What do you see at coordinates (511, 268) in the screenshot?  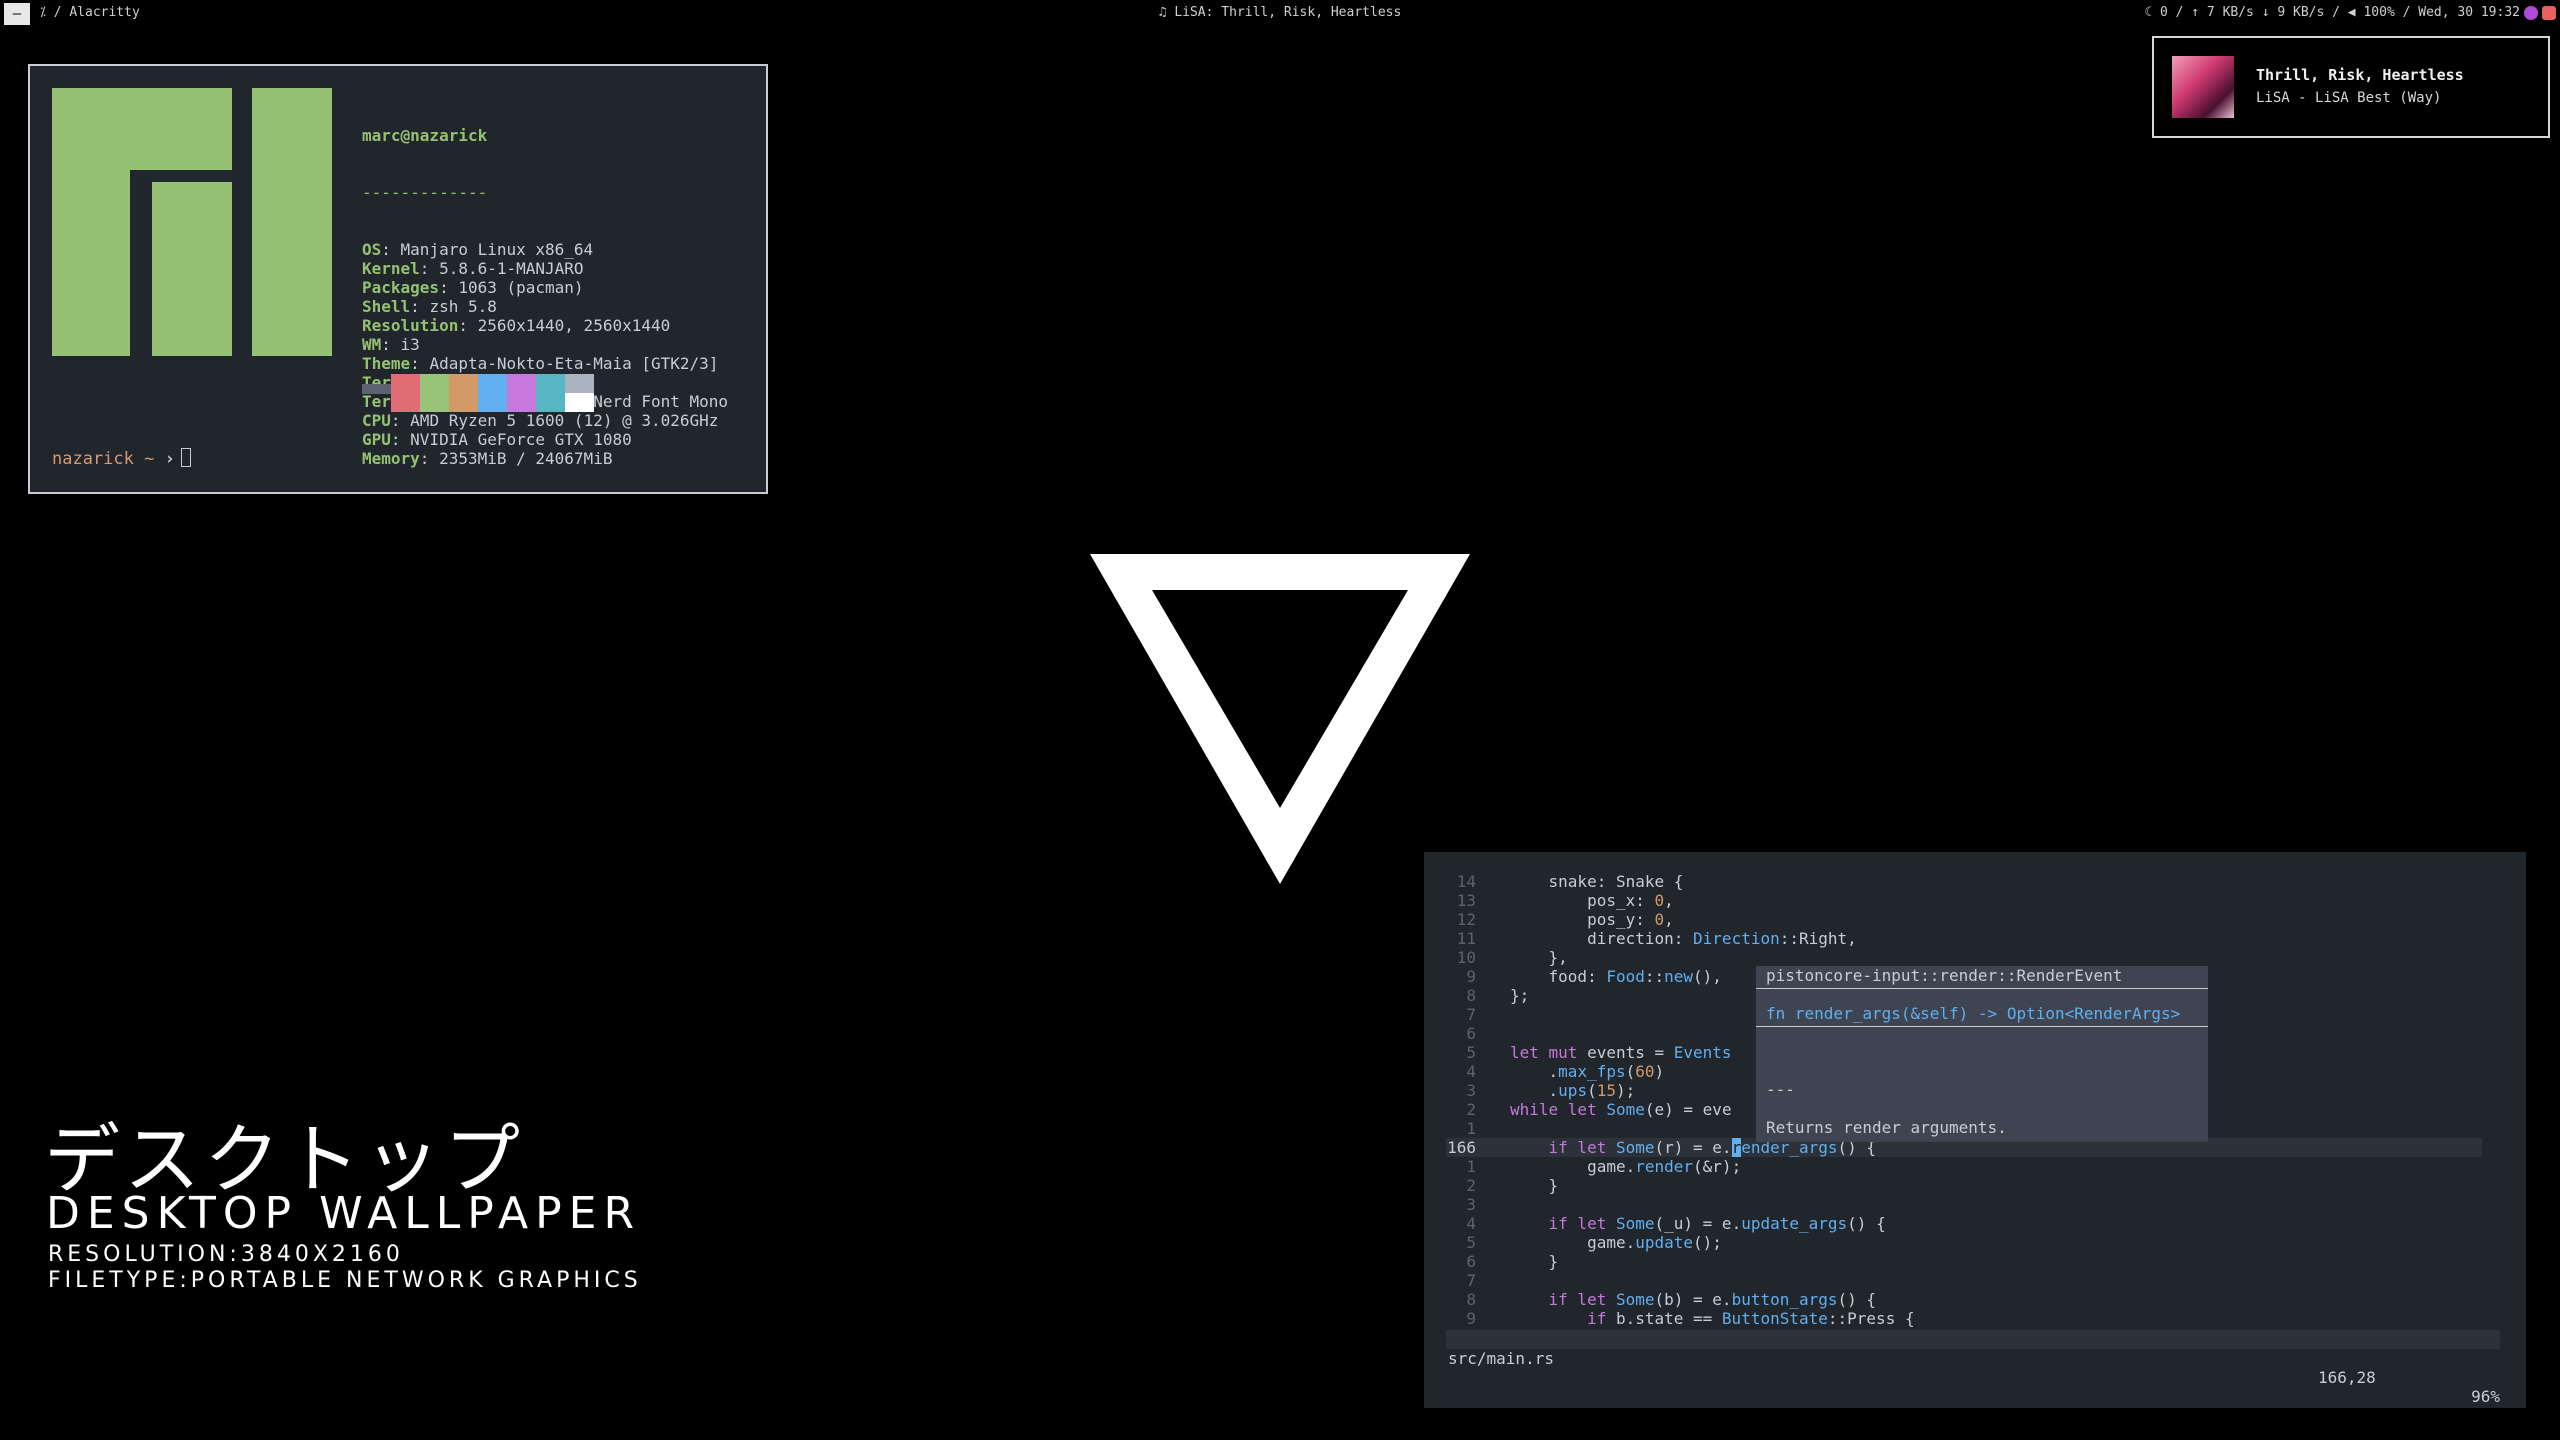 I see `info-value: 5.8.6-1-MANJARO` at bounding box center [511, 268].